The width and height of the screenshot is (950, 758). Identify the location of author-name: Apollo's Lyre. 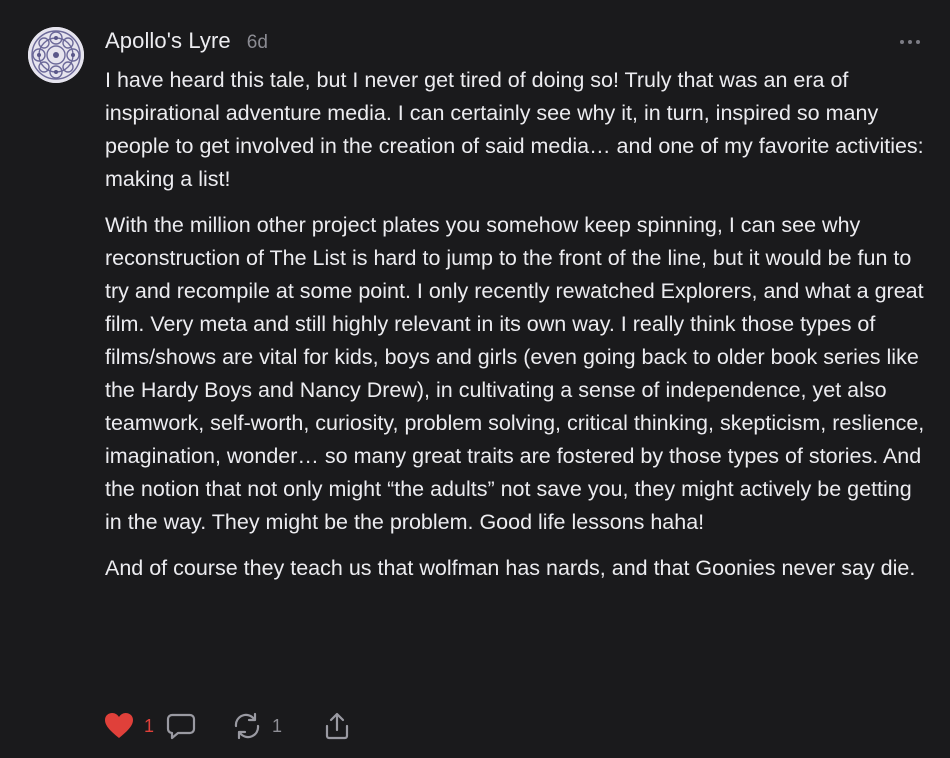
(168, 41).